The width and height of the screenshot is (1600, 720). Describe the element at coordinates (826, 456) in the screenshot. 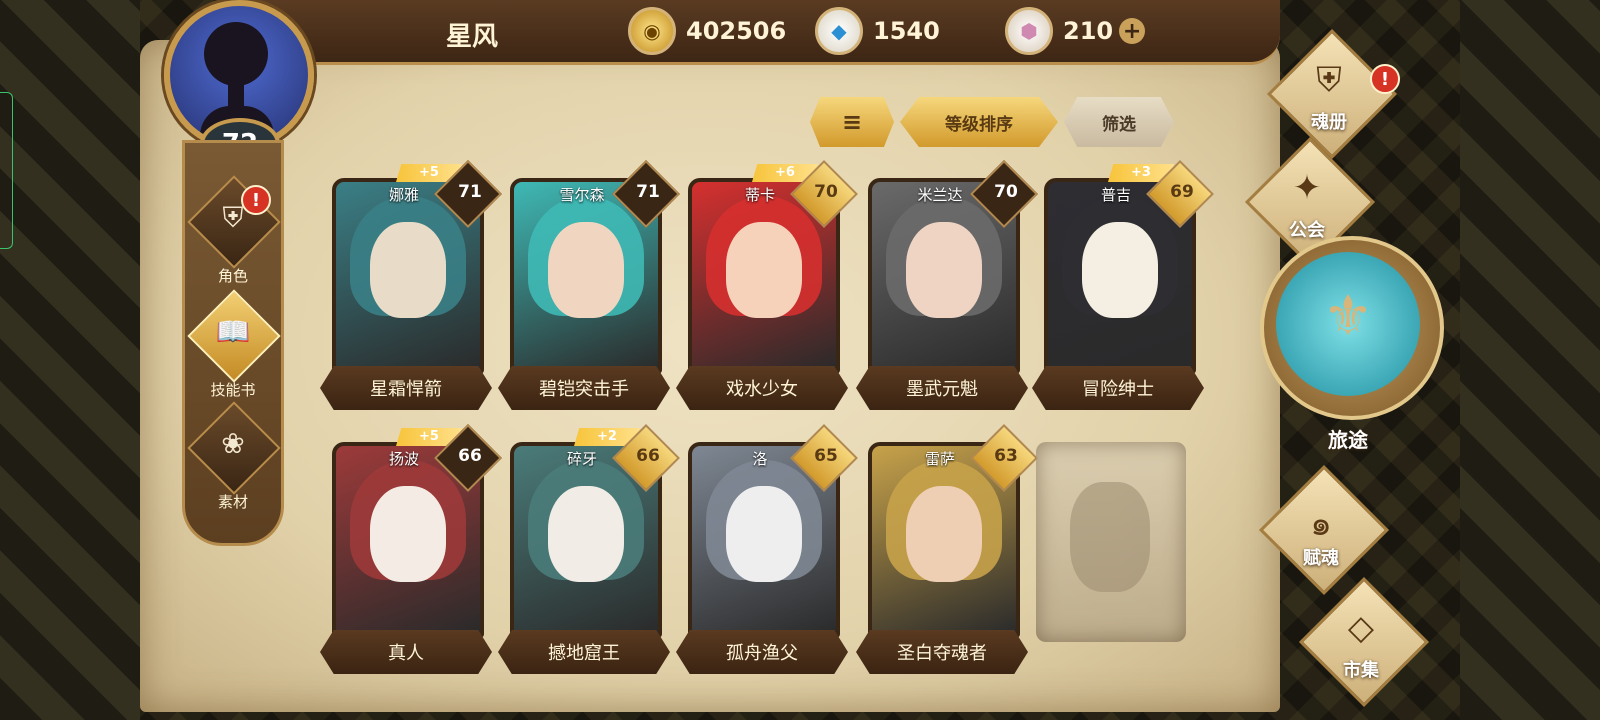

I see `hero-level: 65` at that location.